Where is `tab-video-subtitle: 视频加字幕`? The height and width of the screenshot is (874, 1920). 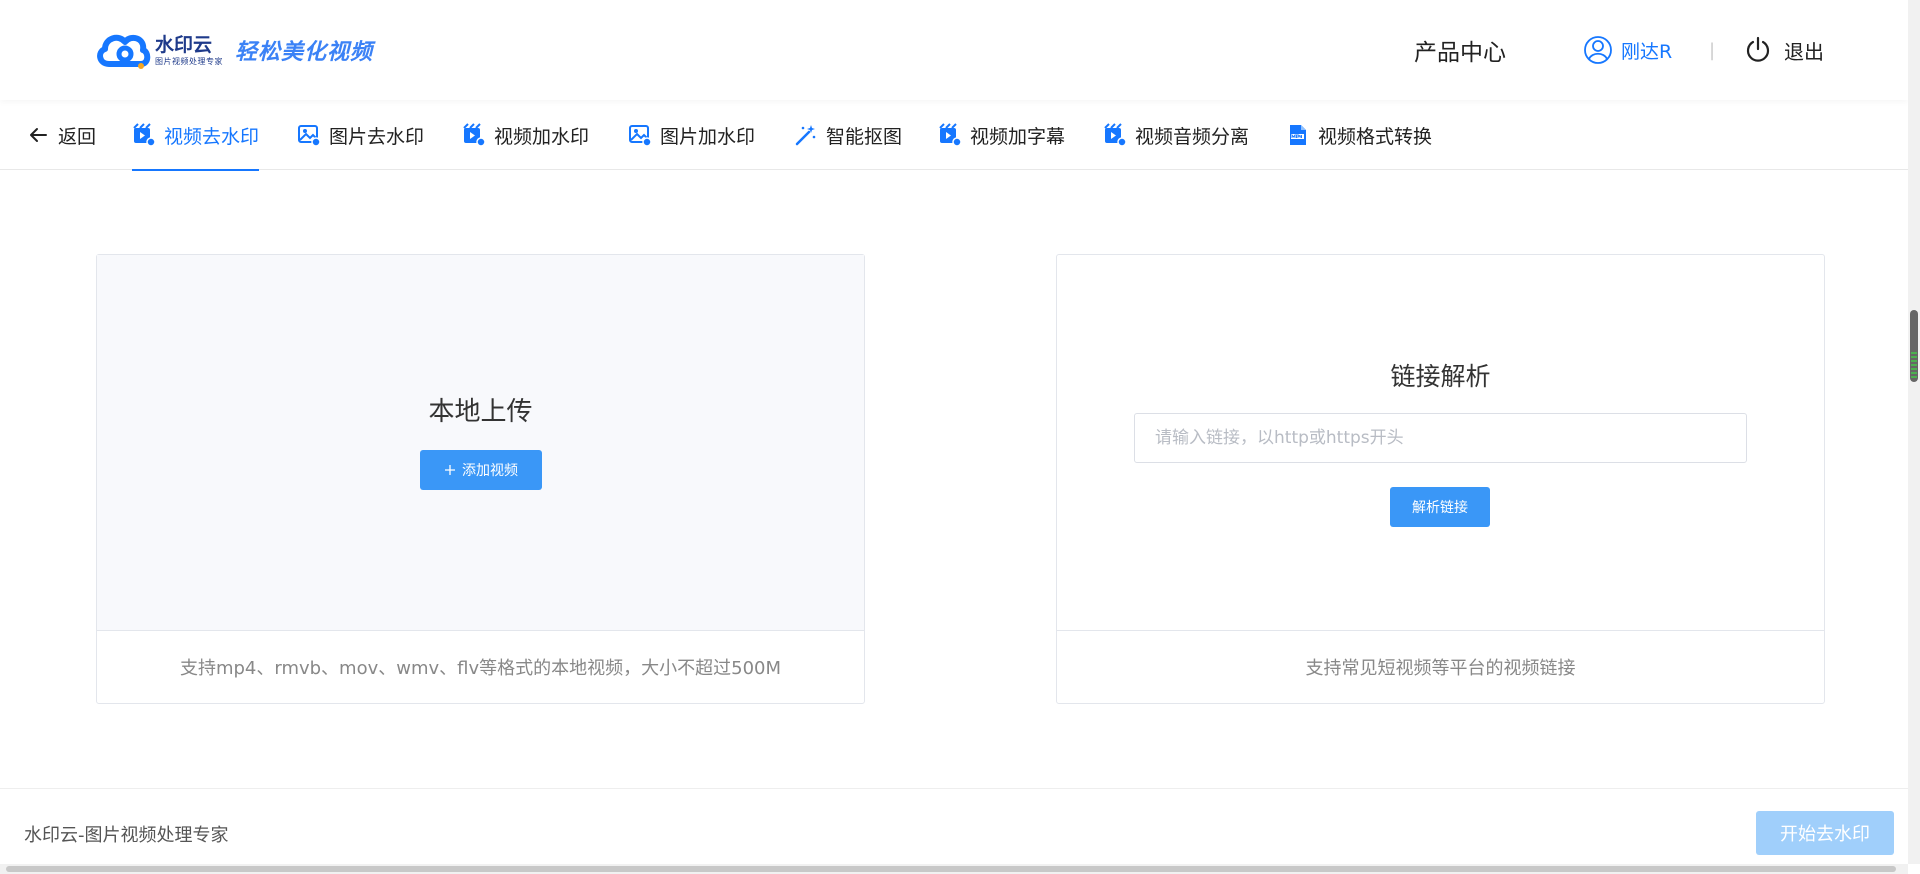 tab-video-subtitle: 视频加字幕 is located at coordinates (1001, 135).